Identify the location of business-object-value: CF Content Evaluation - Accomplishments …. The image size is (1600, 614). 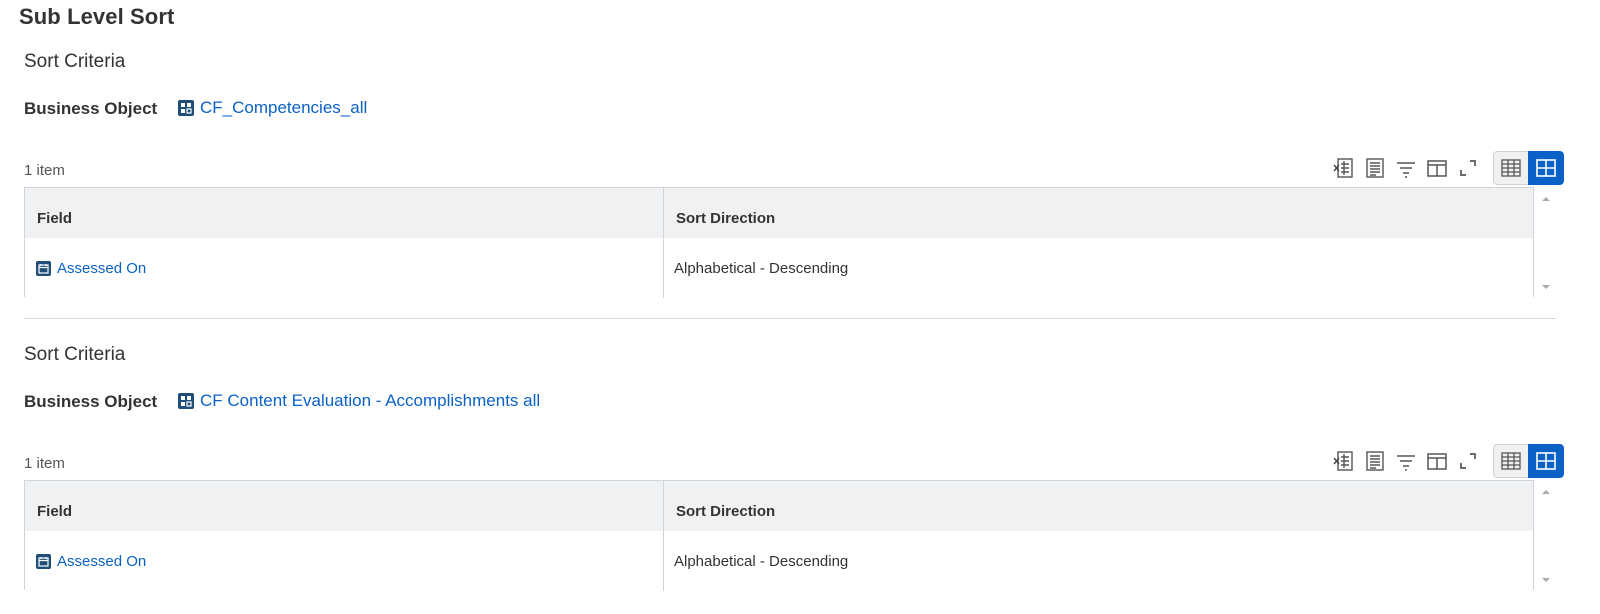
(370, 400).